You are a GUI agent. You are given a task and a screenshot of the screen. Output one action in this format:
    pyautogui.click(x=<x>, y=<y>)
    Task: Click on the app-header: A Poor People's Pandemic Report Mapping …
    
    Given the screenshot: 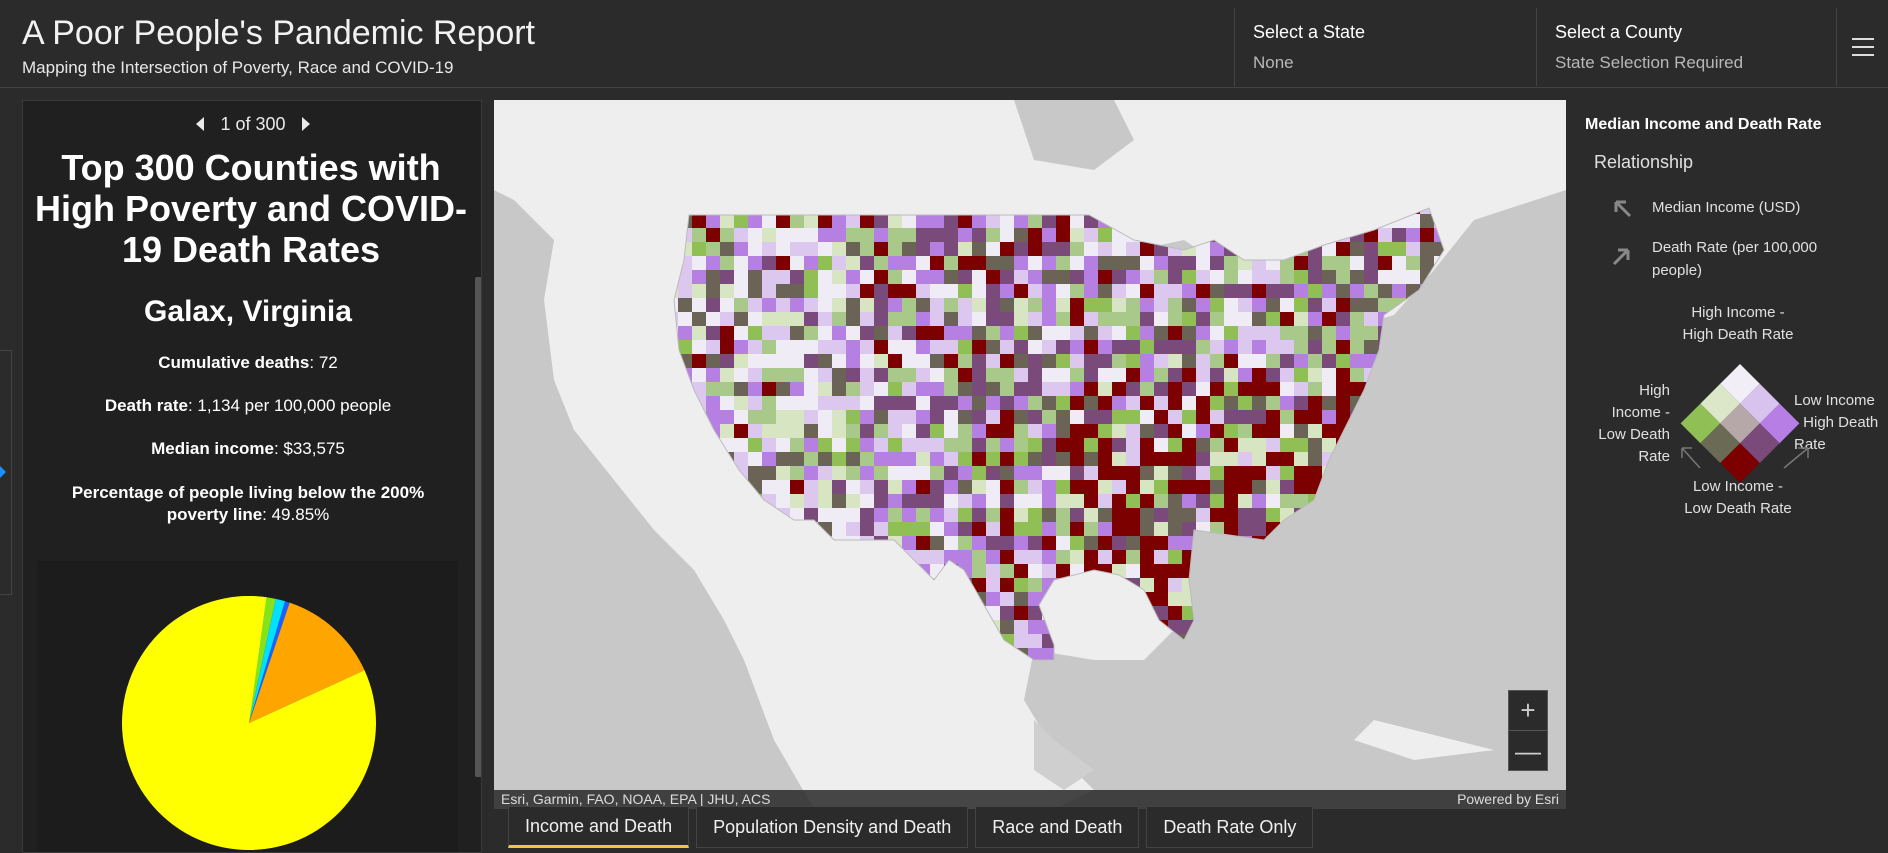 What is the action you would take?
    pyautogui.click(x=944, y=44)
    